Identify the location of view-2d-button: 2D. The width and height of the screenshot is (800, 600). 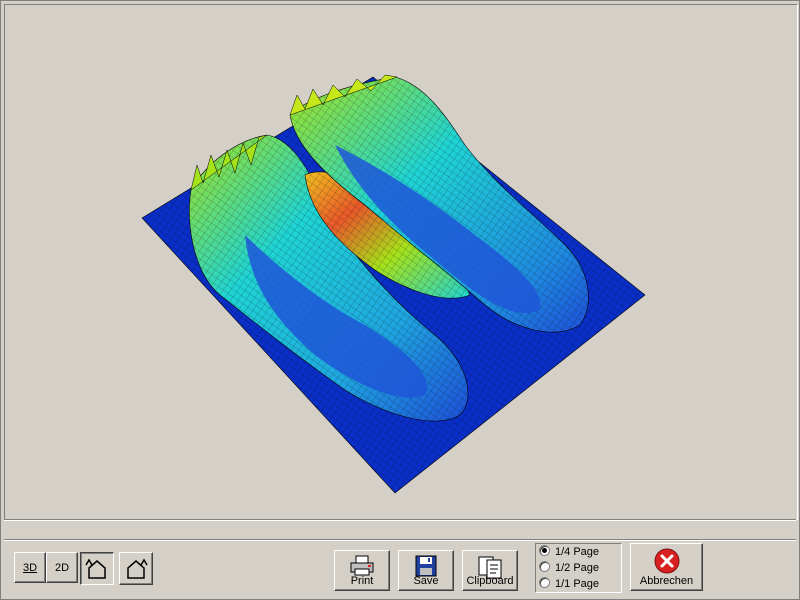
(62, 567).